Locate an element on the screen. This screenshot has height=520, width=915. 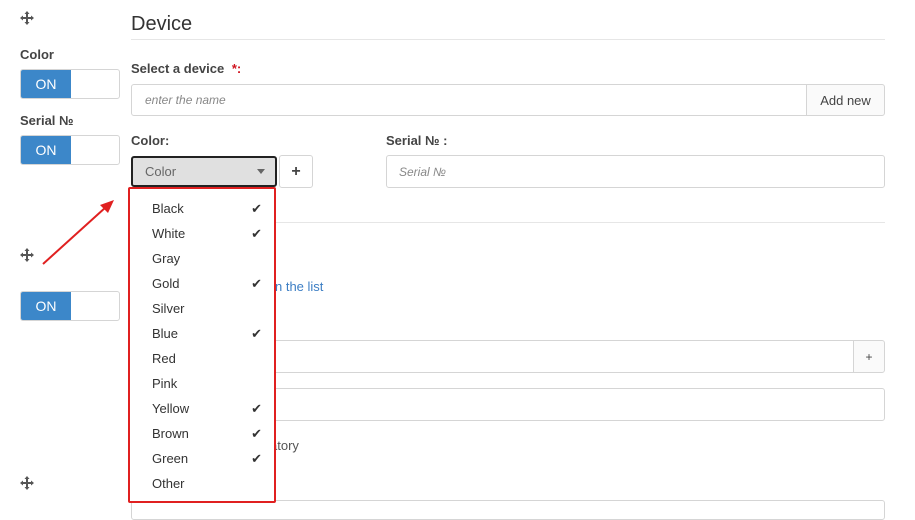
option-label: Blue is located at coordinates (165, 333).